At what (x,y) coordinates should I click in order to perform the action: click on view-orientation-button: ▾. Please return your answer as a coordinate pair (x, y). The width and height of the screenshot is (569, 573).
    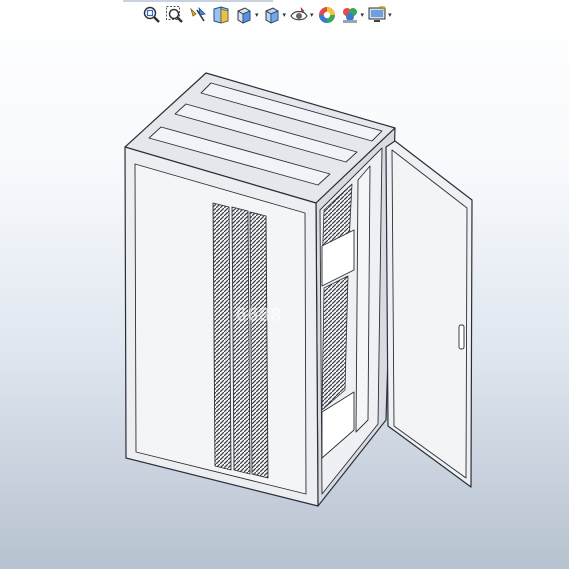
    Looking at the image, I should click on (246, 15).